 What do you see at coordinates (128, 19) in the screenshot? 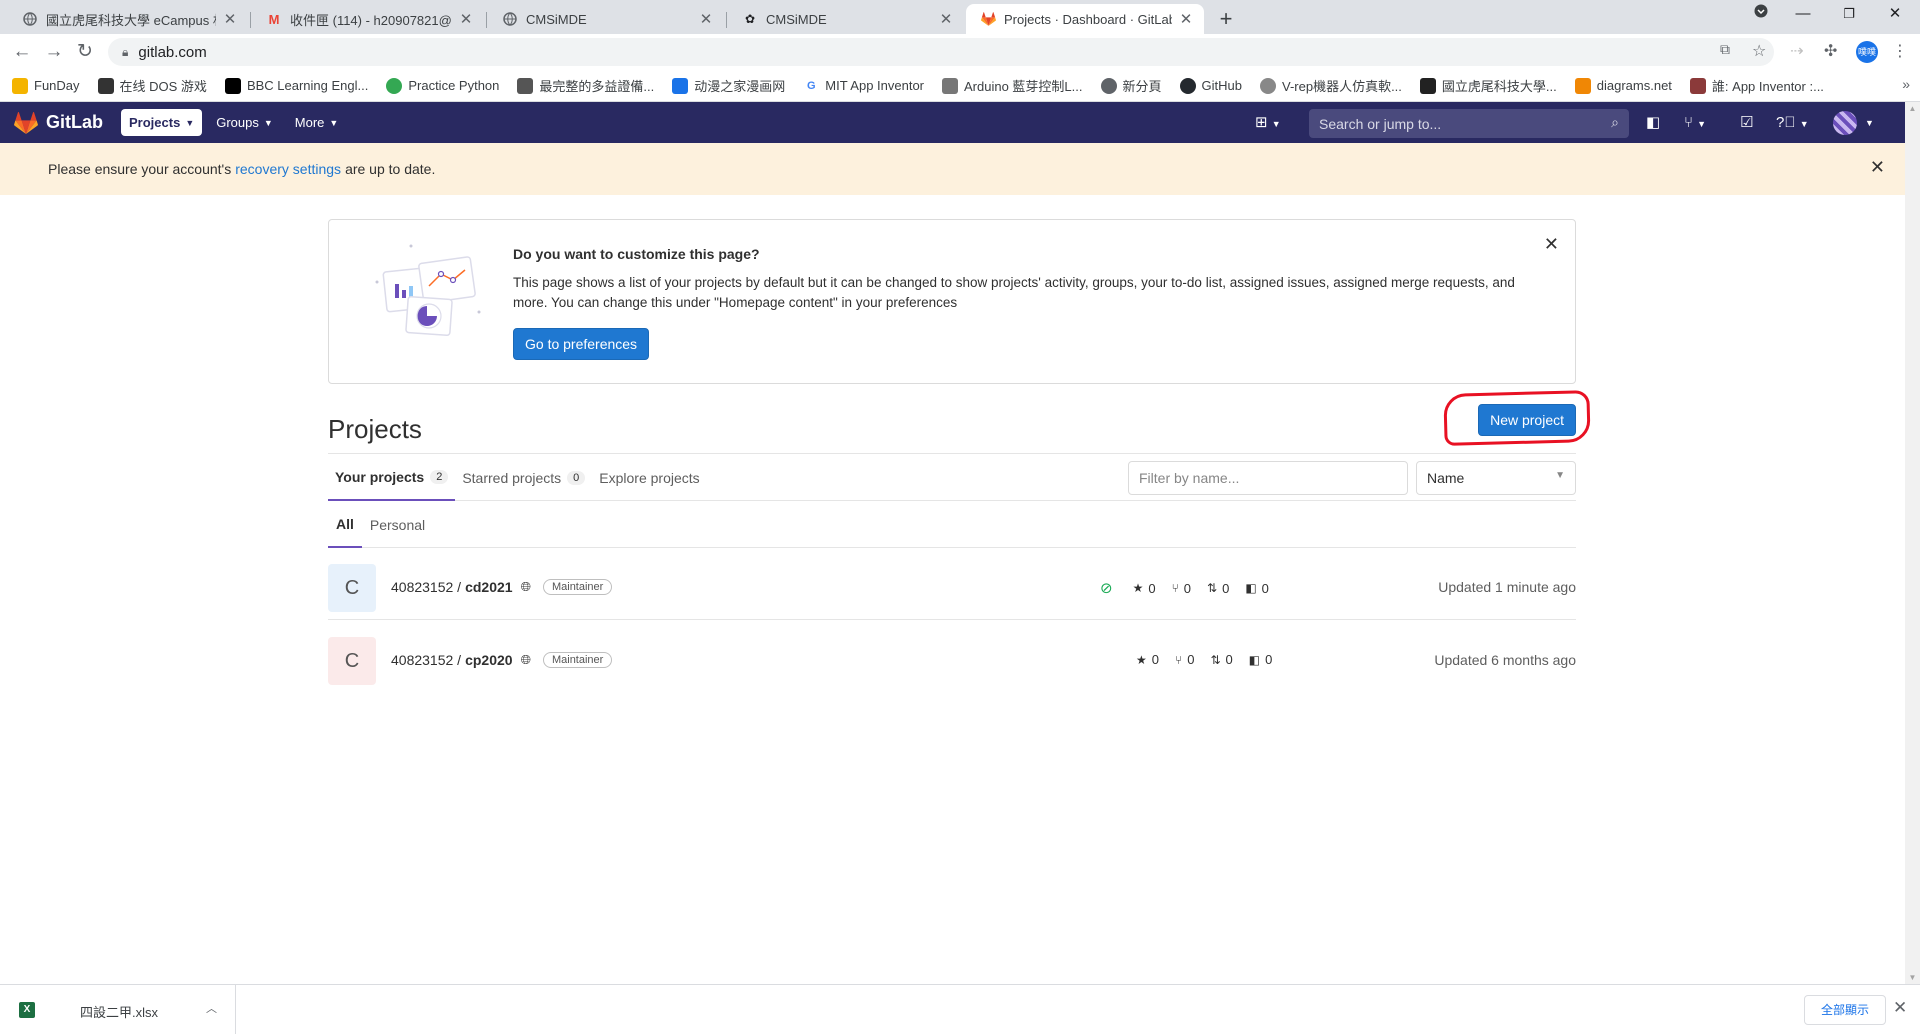
I see `browser-tab: 國立虎尾科技大學 eCampus 材料 ✕` at bounding box center [128, 19].